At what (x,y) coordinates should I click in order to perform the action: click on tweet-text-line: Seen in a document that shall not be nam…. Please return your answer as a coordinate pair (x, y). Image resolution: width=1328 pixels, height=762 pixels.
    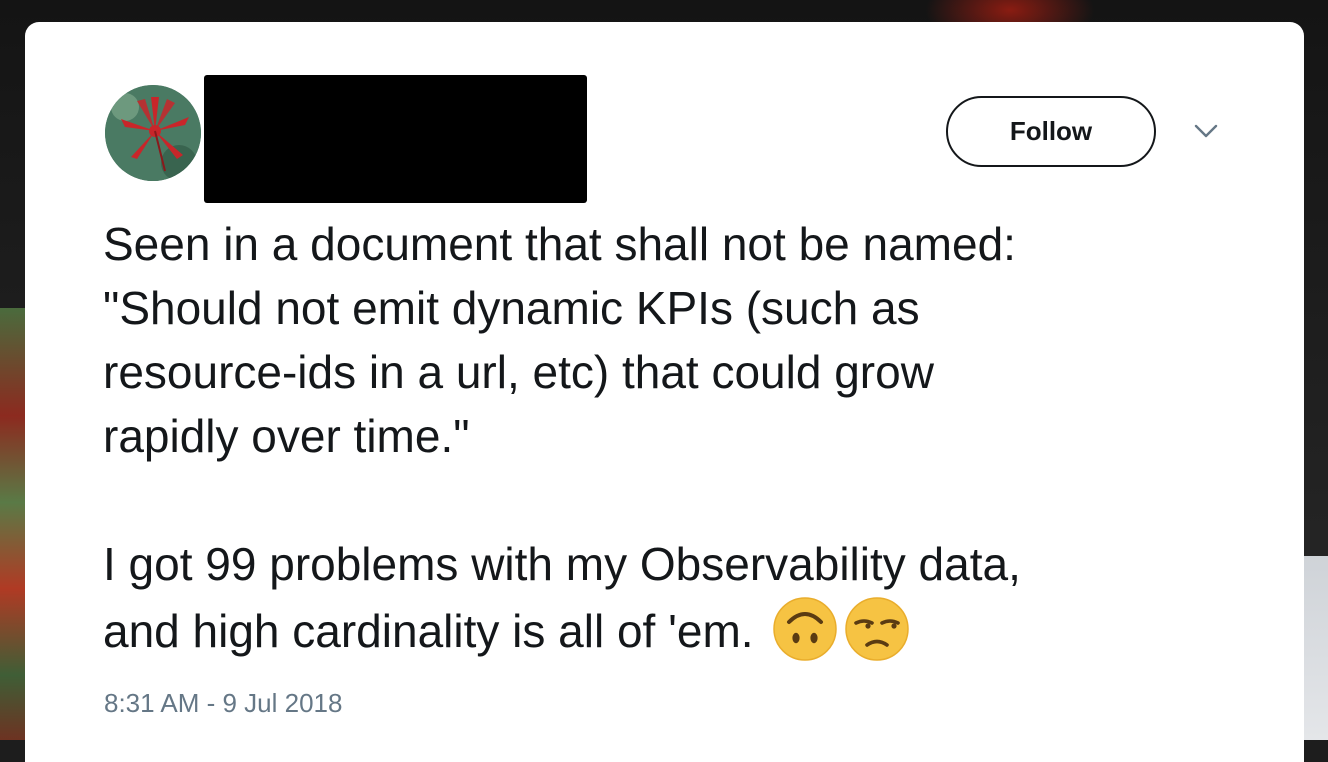
    Looking at the image, I should click on (559, 244).